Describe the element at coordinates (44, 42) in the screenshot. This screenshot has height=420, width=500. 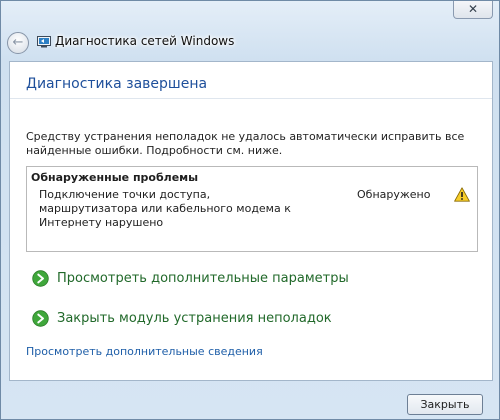
I see `network-diagnostics-icon` at that location.